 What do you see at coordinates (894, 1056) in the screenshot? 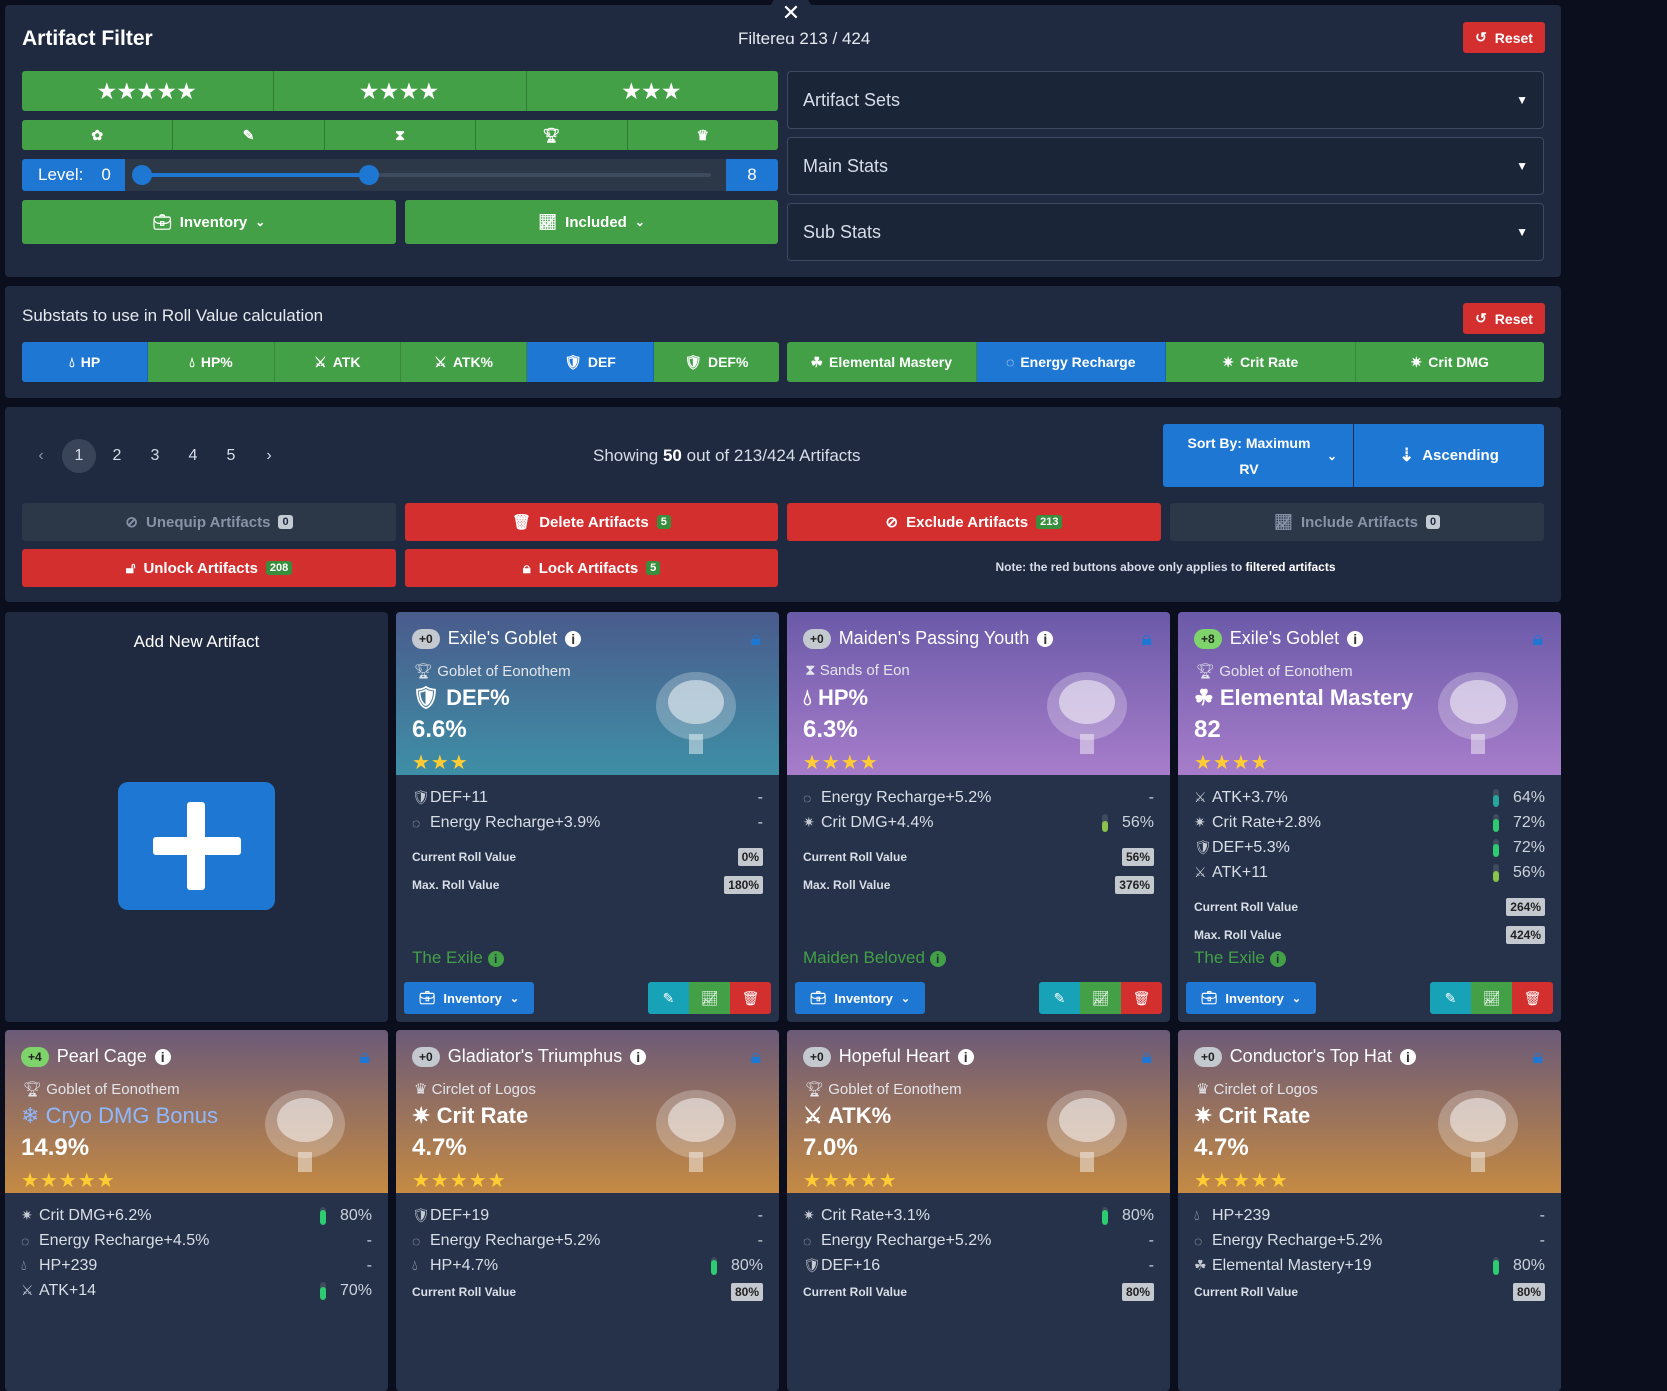
I see `artifact-name: Hopeful Heart` at bounding box center [894, 1056].